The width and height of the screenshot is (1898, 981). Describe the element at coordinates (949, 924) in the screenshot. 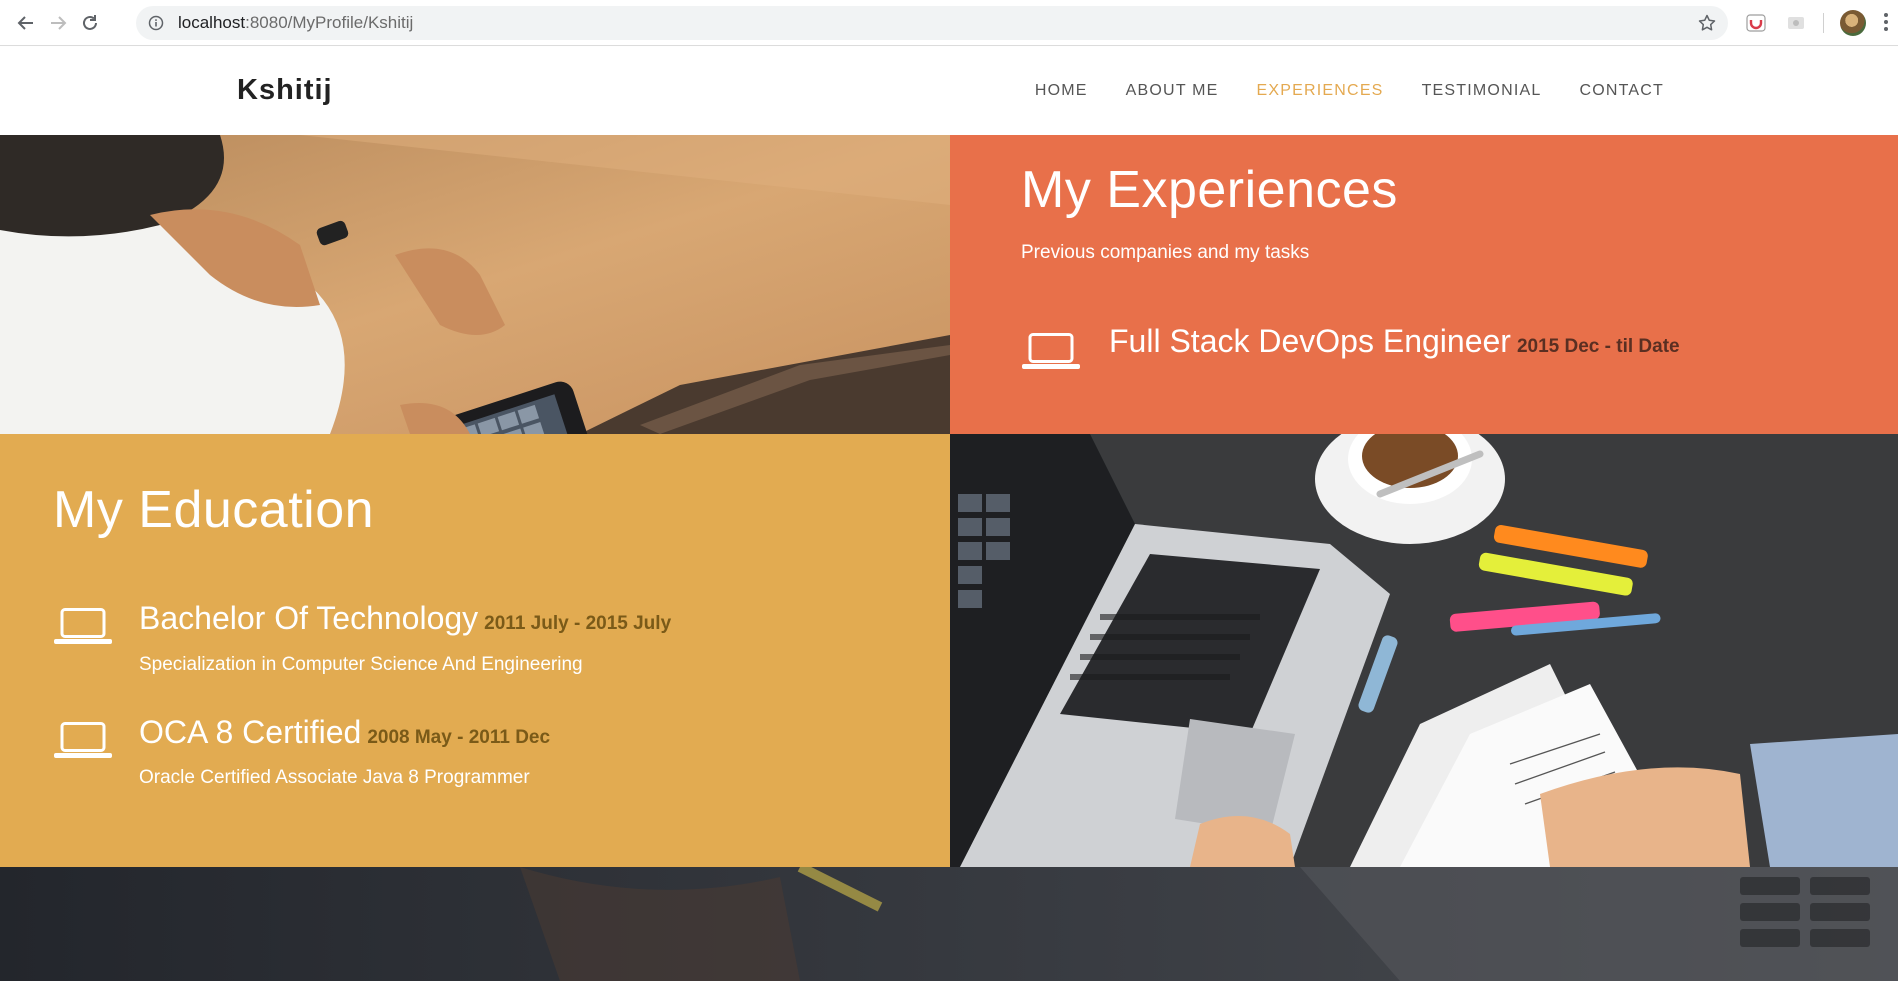

I see `bottom-photo` at that location.